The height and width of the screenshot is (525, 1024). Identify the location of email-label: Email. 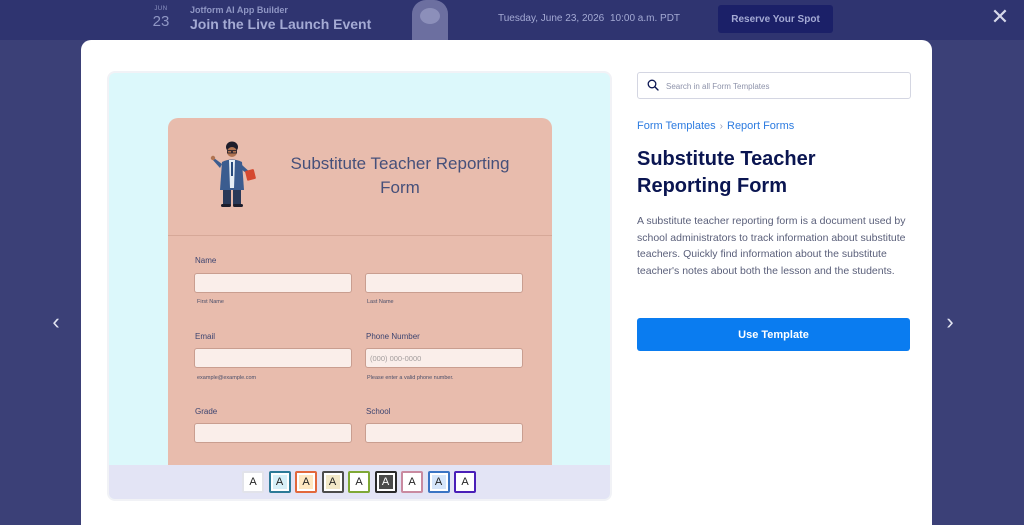
(205, 336).